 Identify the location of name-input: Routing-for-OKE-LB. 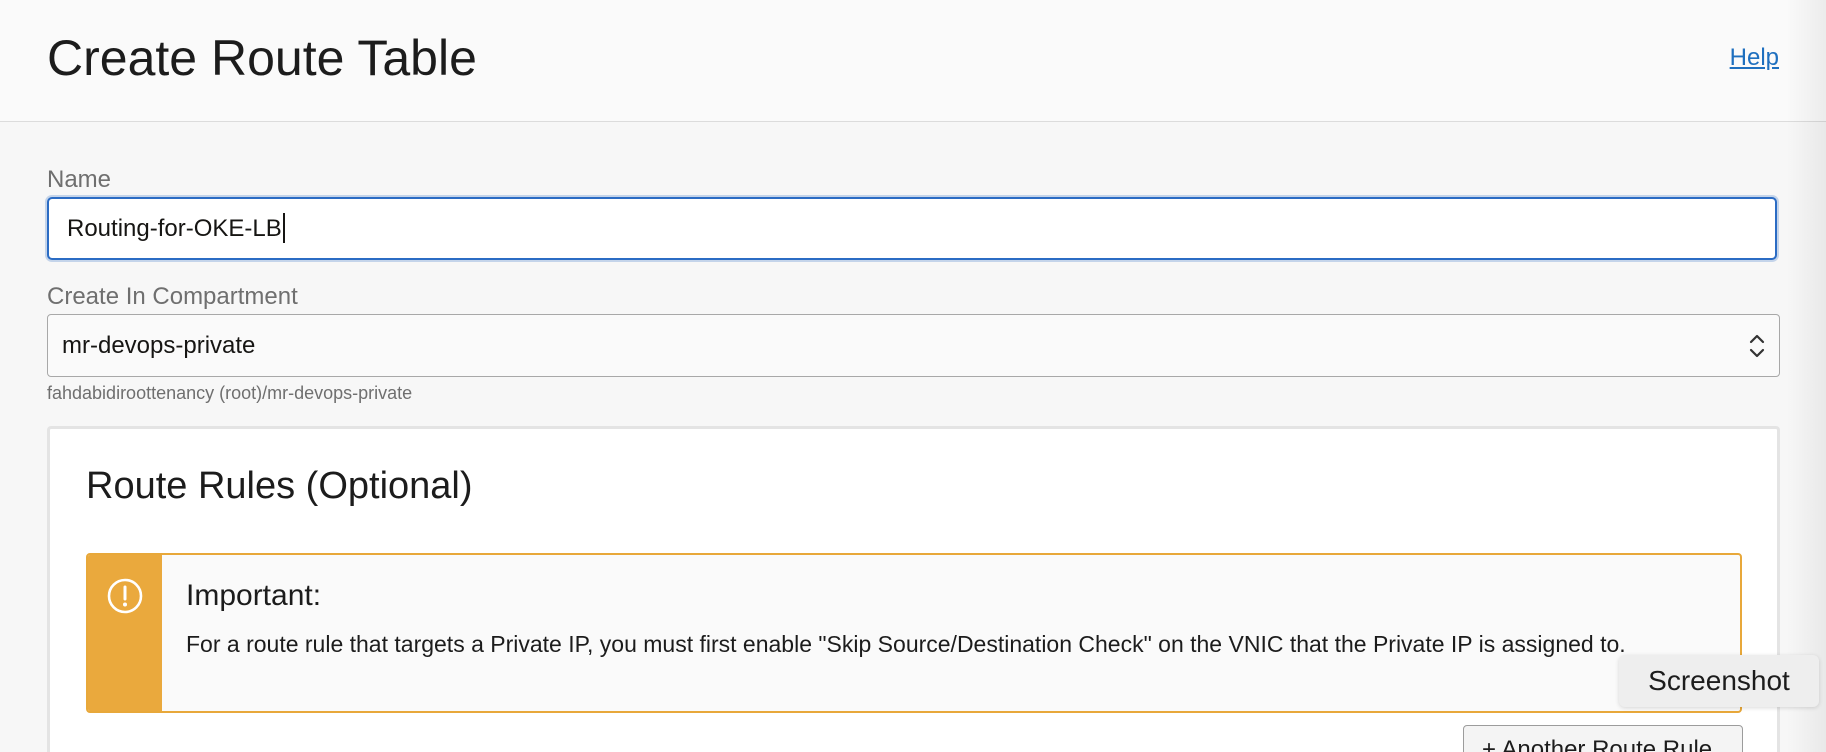
(912, 228).